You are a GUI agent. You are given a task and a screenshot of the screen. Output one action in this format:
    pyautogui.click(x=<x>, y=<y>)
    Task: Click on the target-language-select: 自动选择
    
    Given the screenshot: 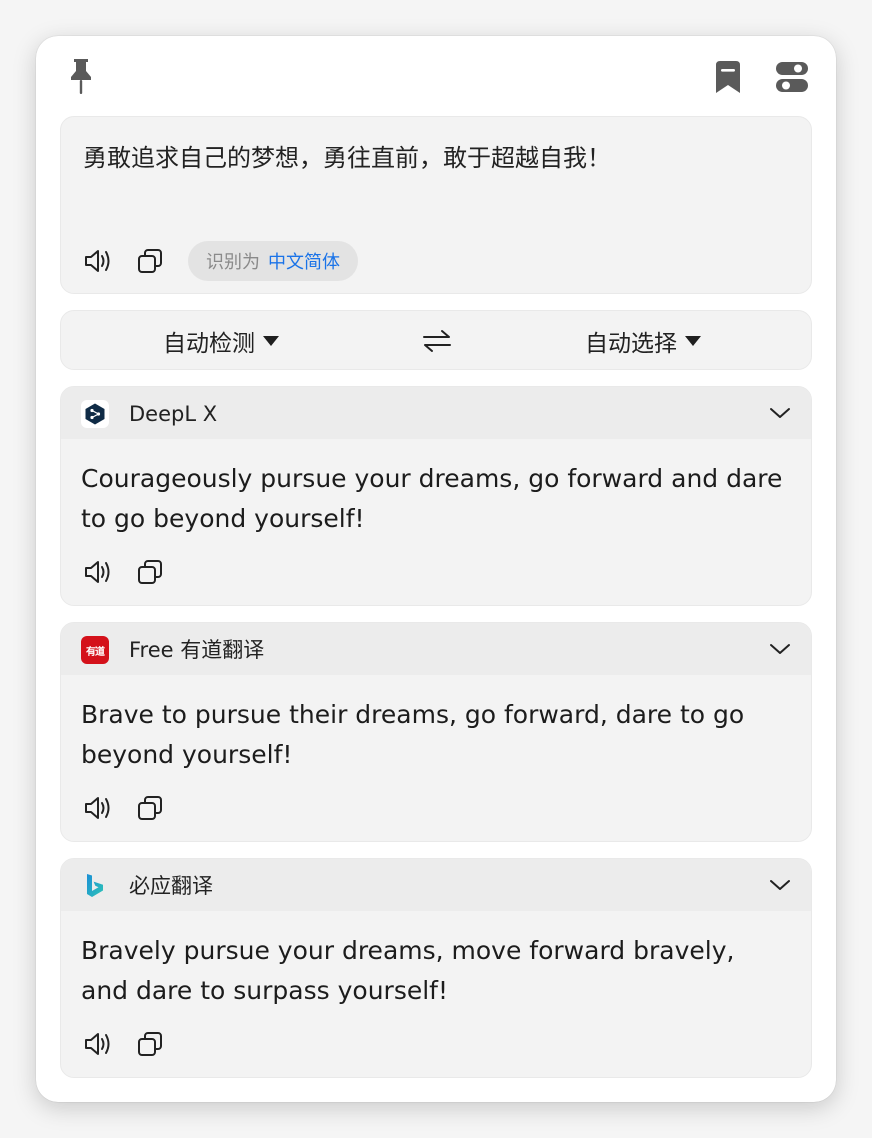 What is the action you would take?
    pyautogui.click(x=643, y=340)
    